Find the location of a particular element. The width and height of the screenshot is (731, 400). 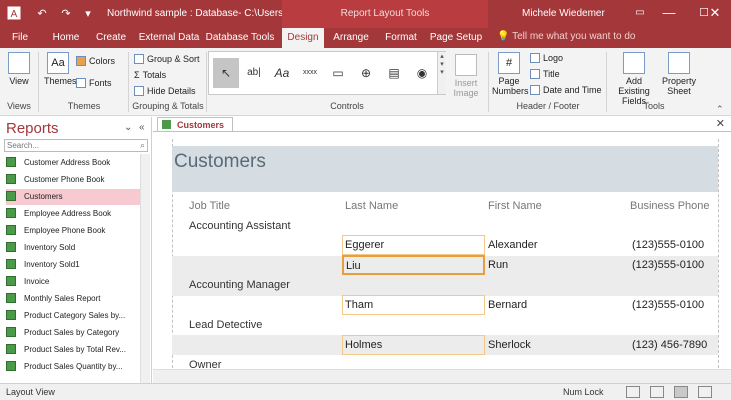

first-name-cell: Run is located at coordinates (498, 265).